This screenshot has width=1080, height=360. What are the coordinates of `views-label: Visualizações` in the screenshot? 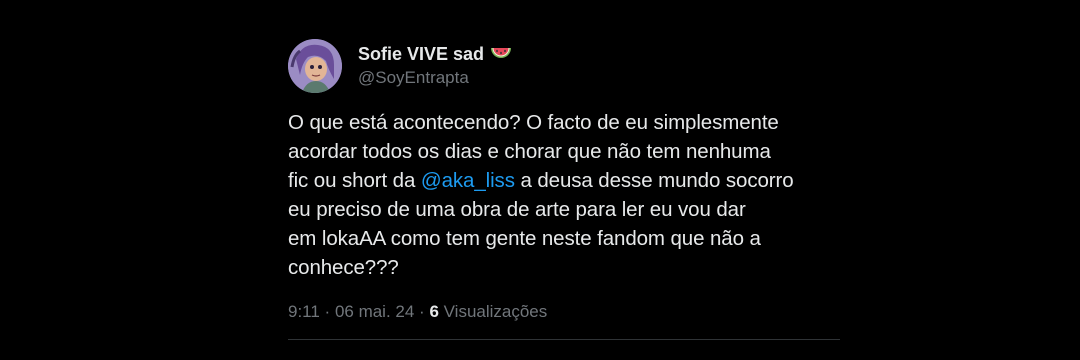 It's located at (493, 311).